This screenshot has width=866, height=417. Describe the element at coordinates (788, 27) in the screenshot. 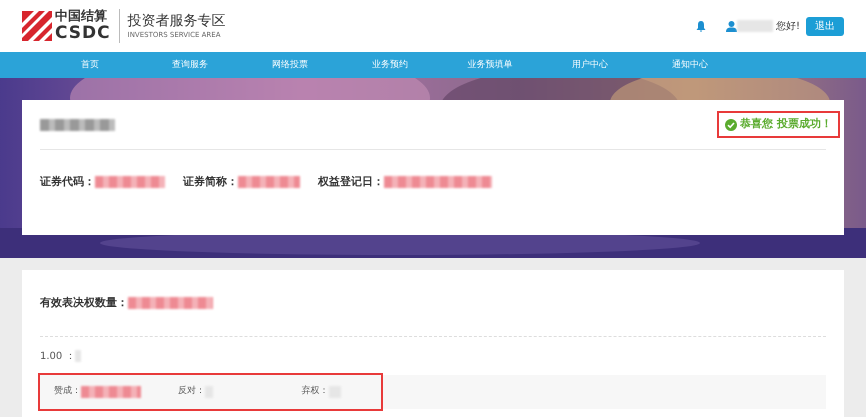

I see `greeting-text: 您好!` at that location.